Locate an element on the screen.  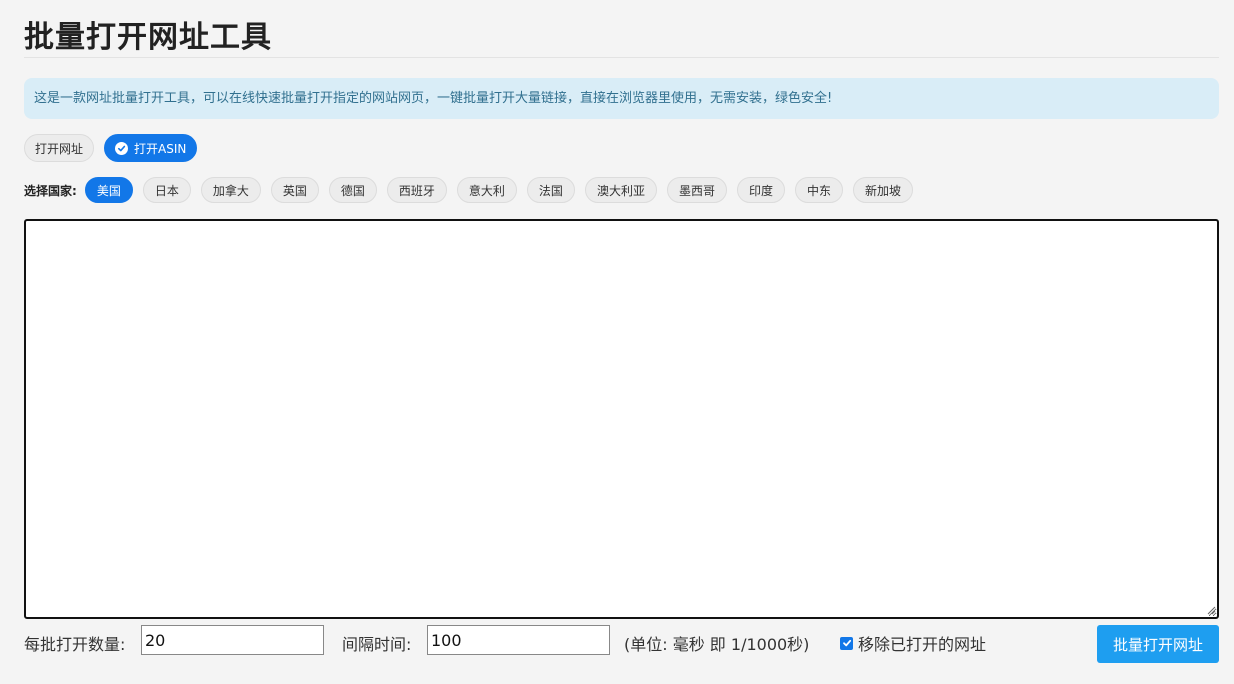
country-selector-label: 选择国家: is located at coordinates (50, 190).